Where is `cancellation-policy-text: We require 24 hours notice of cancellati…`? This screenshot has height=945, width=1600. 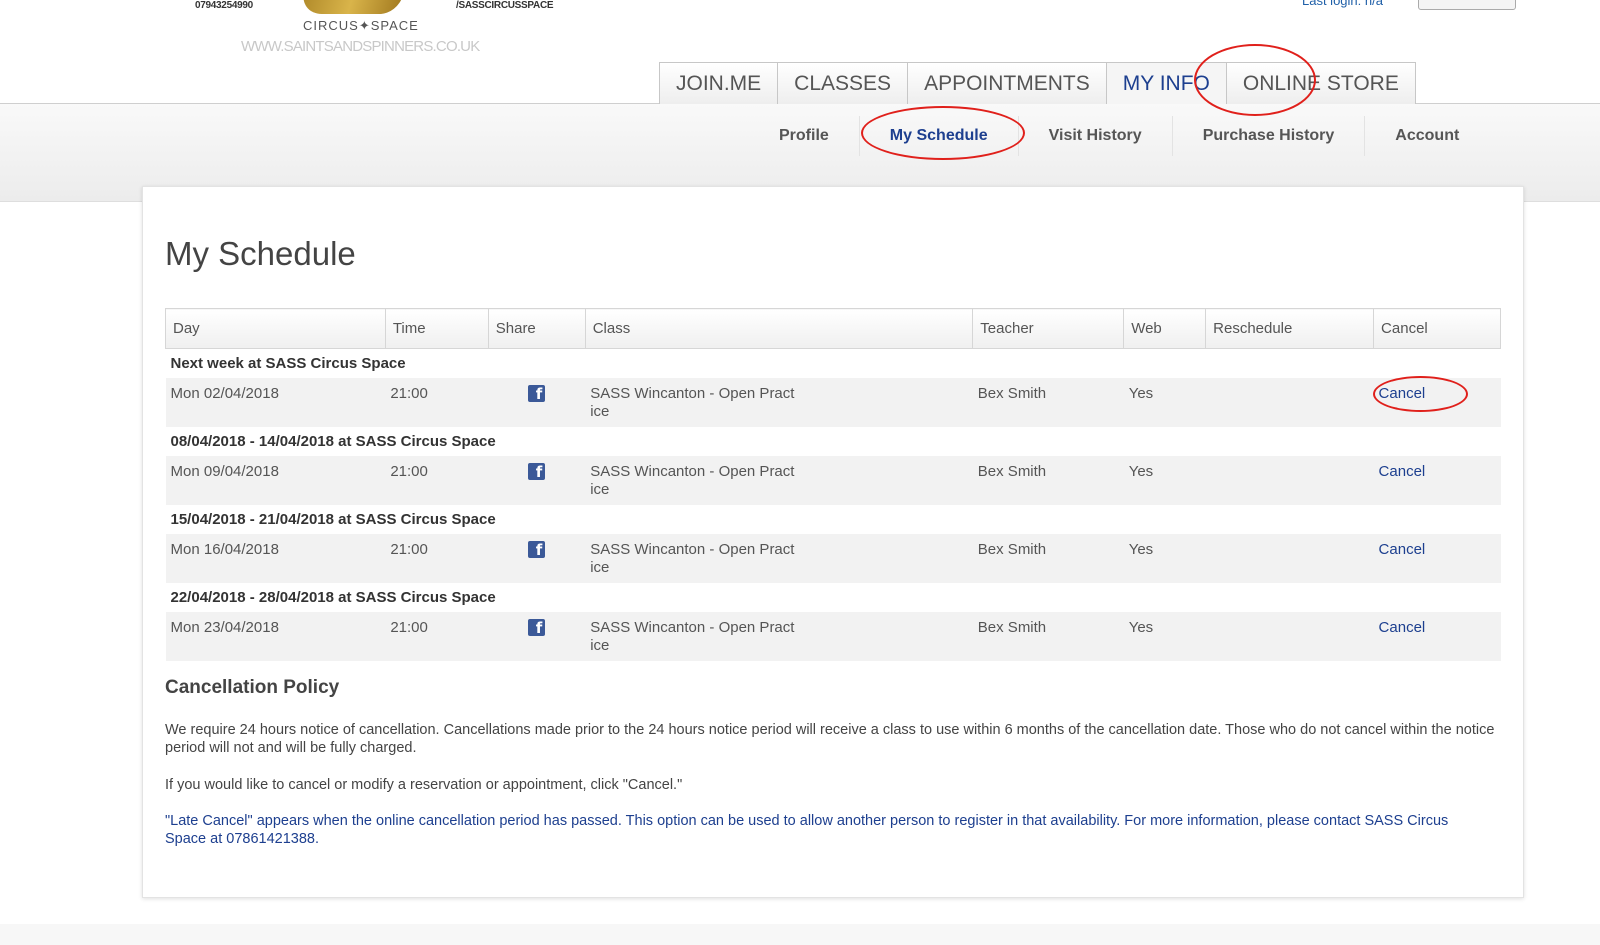
cancellation-policy-text: We require 24 hours notice of cancellati… is located at coordinates (830, 739).